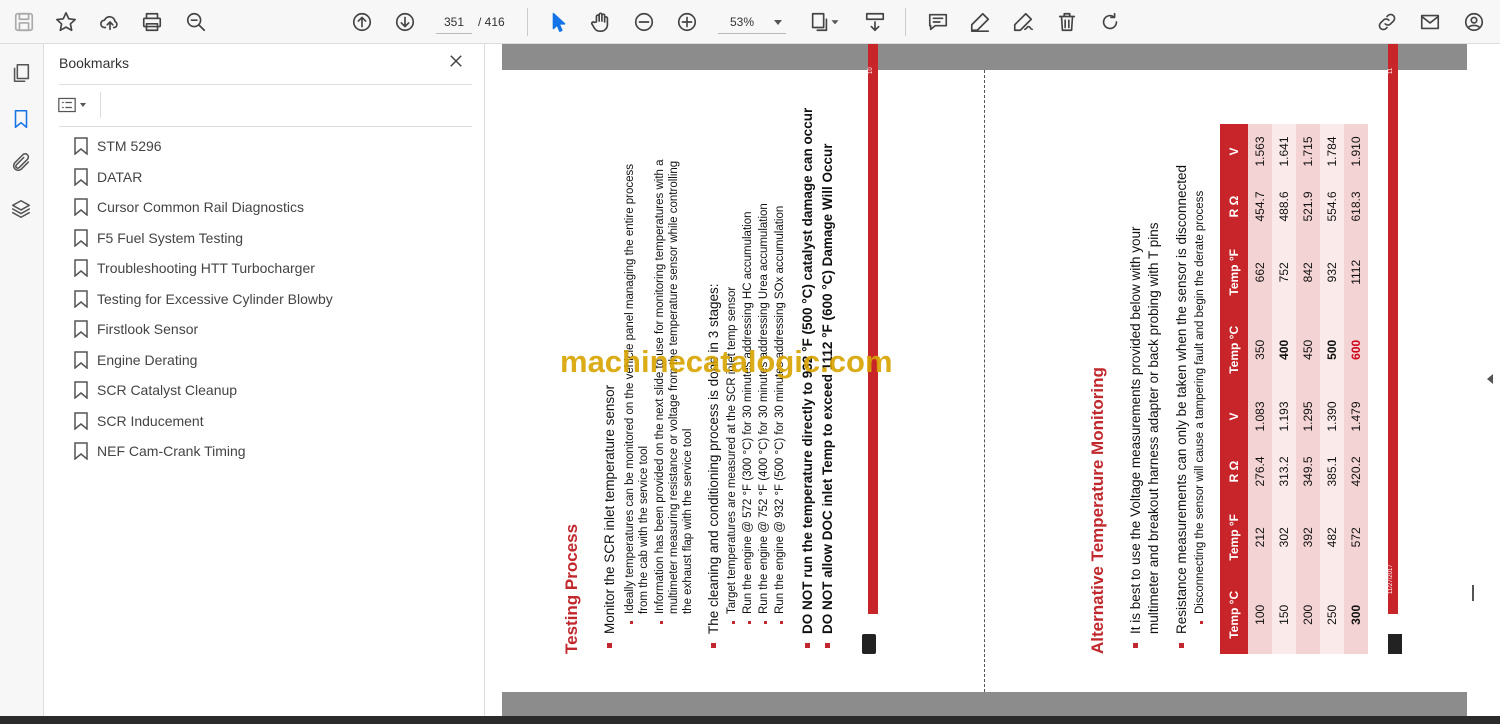 The image size is (1500, 724). I want to click on hand-tool-icon, so click(601, 22).